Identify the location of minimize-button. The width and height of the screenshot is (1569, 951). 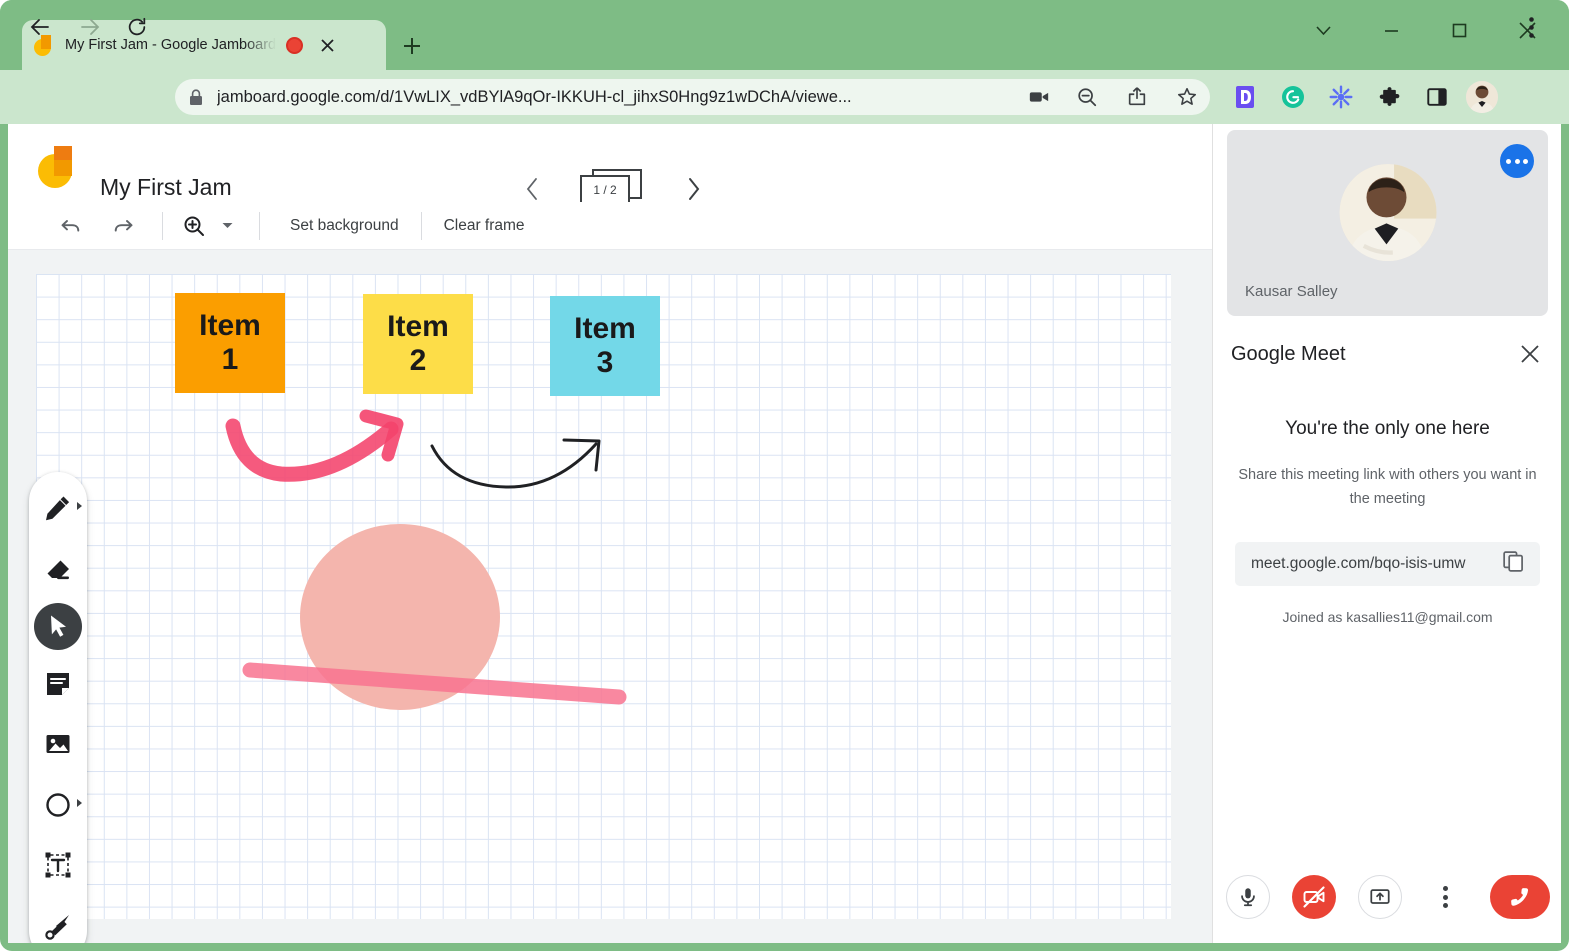
(1391, 30).